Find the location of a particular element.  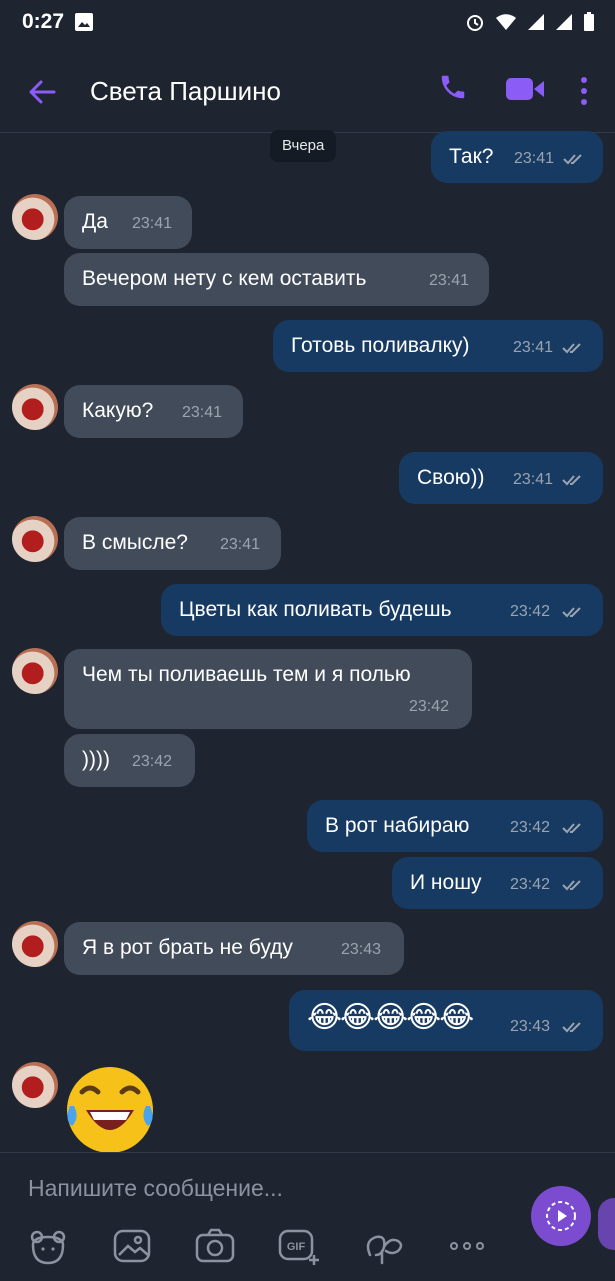

status-bar: 0:27 is located at coordinates (307, 23).